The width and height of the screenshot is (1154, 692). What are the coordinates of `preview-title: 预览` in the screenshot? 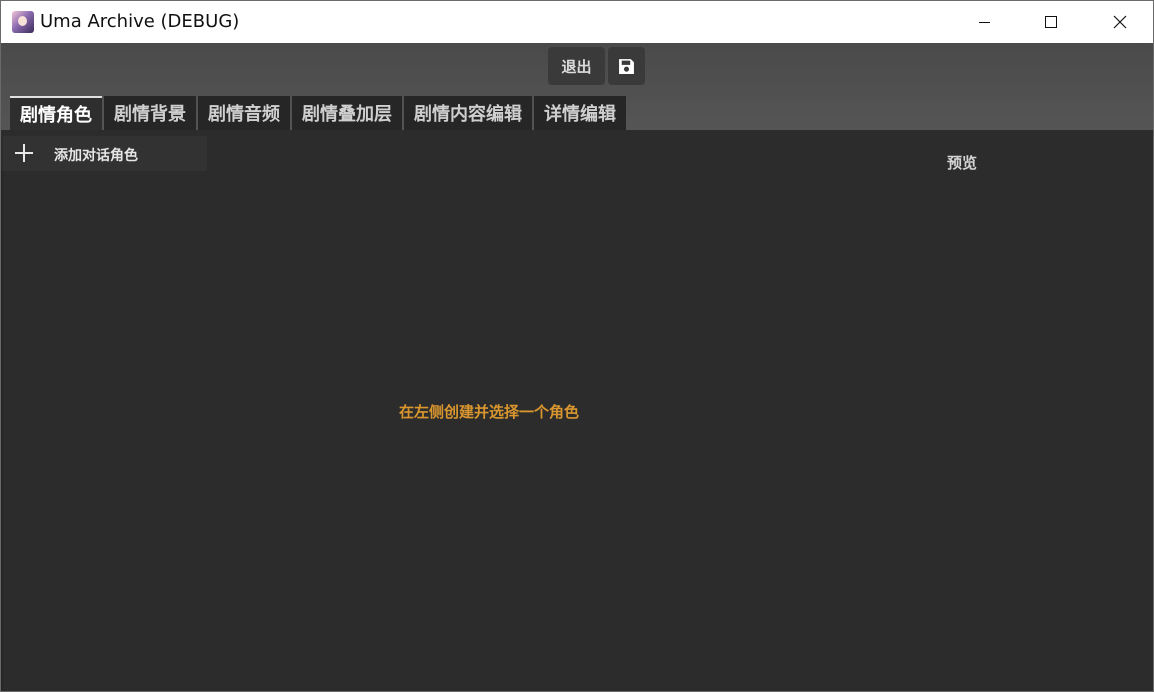 It's located at (962, 163).